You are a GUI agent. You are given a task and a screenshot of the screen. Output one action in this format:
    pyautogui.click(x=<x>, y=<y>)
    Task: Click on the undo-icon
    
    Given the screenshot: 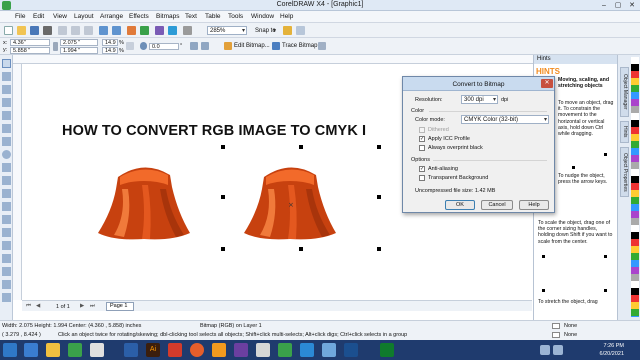 What is the action you would take?
    pyautogui.click(x=103, y=30)
    